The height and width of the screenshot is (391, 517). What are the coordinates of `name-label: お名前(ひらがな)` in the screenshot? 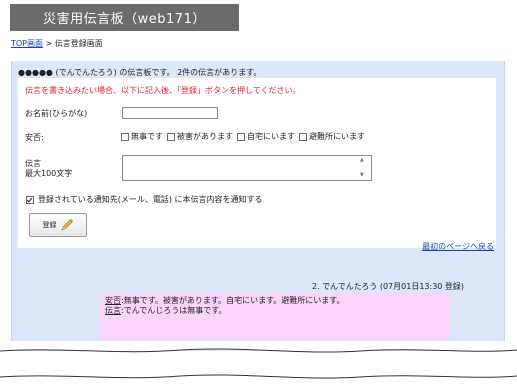 It's located at (56, 113).